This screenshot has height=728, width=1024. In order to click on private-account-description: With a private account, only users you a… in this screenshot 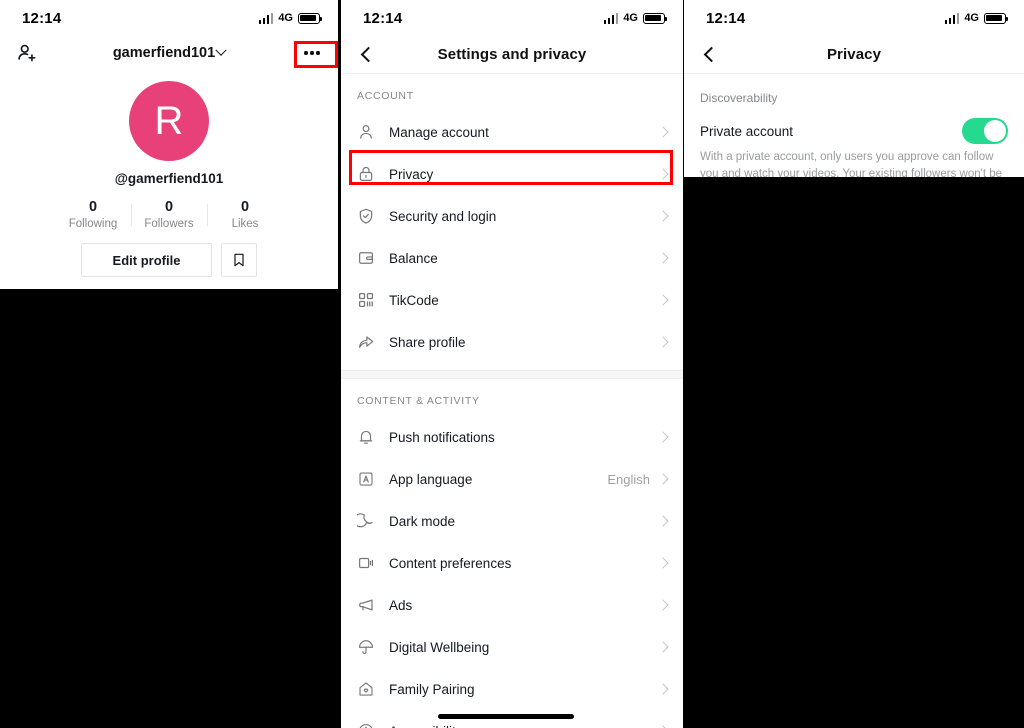, I will do `click(851, 164)`.